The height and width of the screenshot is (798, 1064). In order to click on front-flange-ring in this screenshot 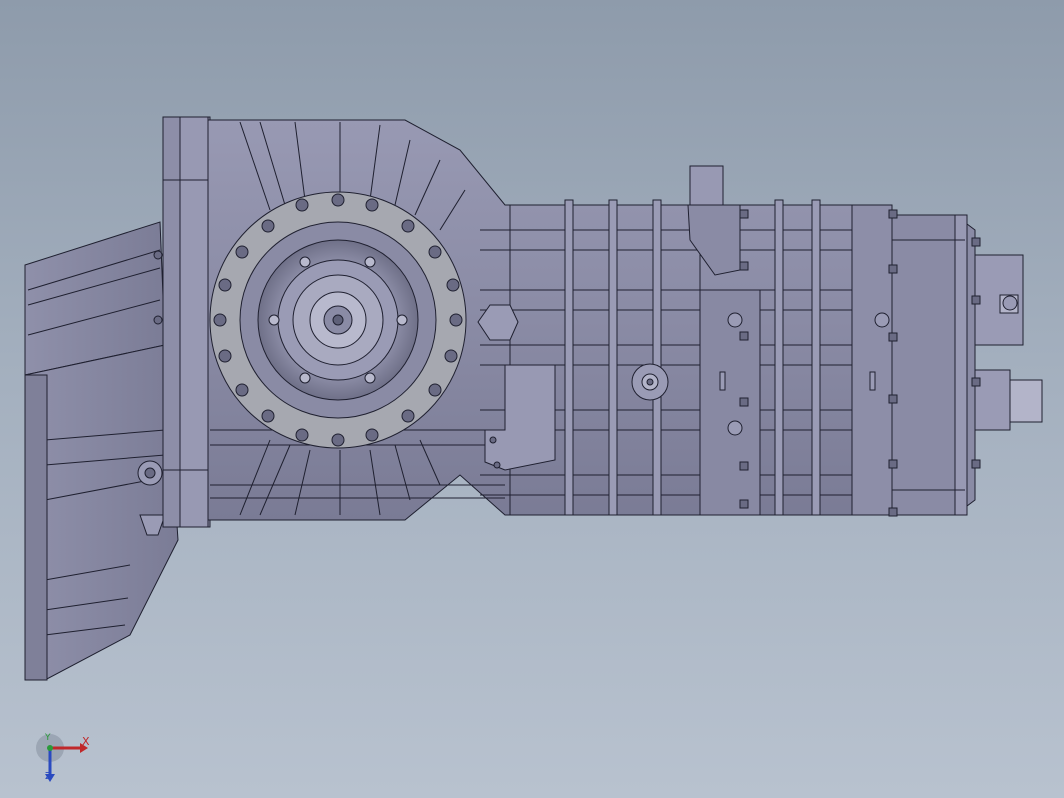, I will do `click(338, 320)`.